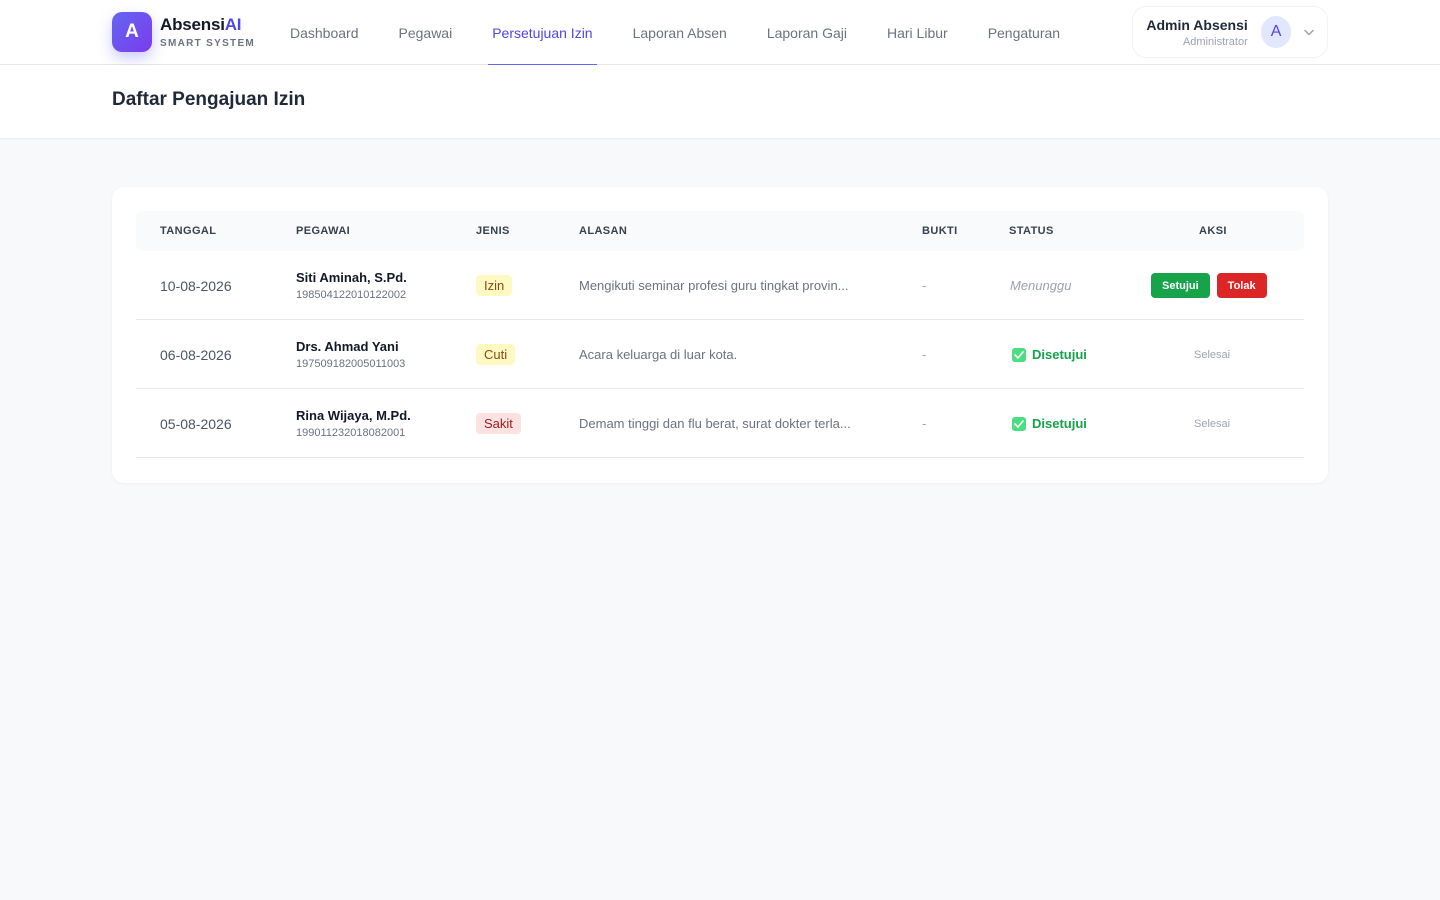  What do you see at coordinates (192, 24) in the screenshot?
I see `brand-name-main: Absensi` at bounding box center [192, 24].